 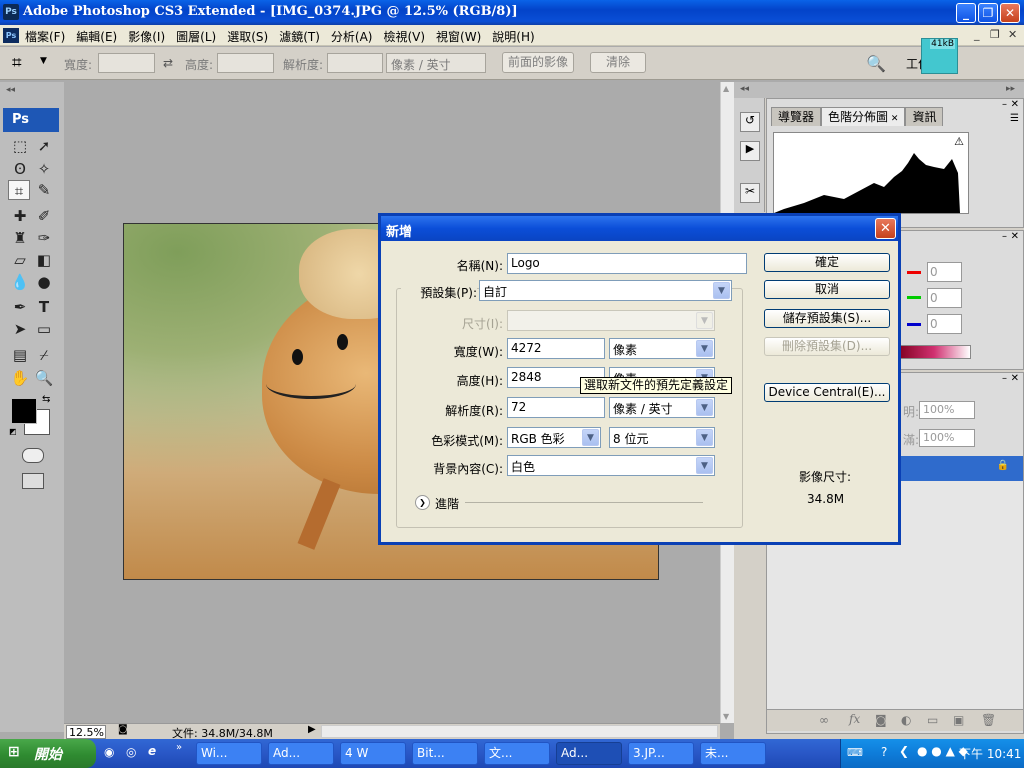 What do you see at coordinates (704, 348) in the screenshot?
I see `width-unit-dropdown-icon: ▼` at bounding box center [704, 348].